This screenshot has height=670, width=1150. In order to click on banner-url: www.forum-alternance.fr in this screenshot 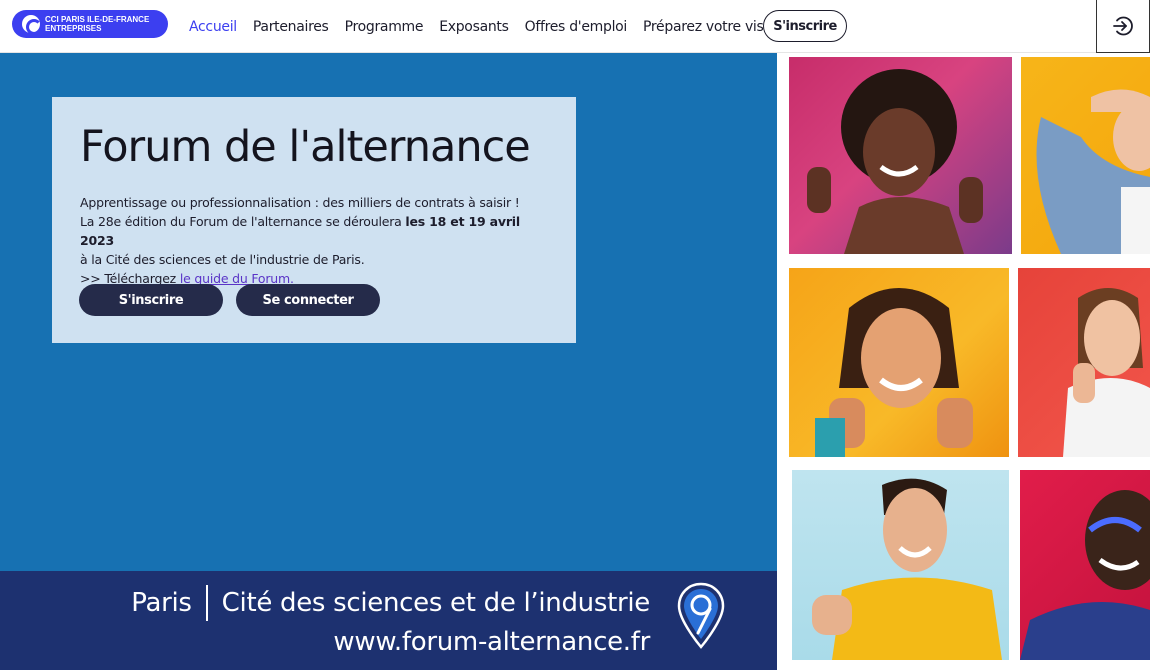, I will do `click(491, 642)`.